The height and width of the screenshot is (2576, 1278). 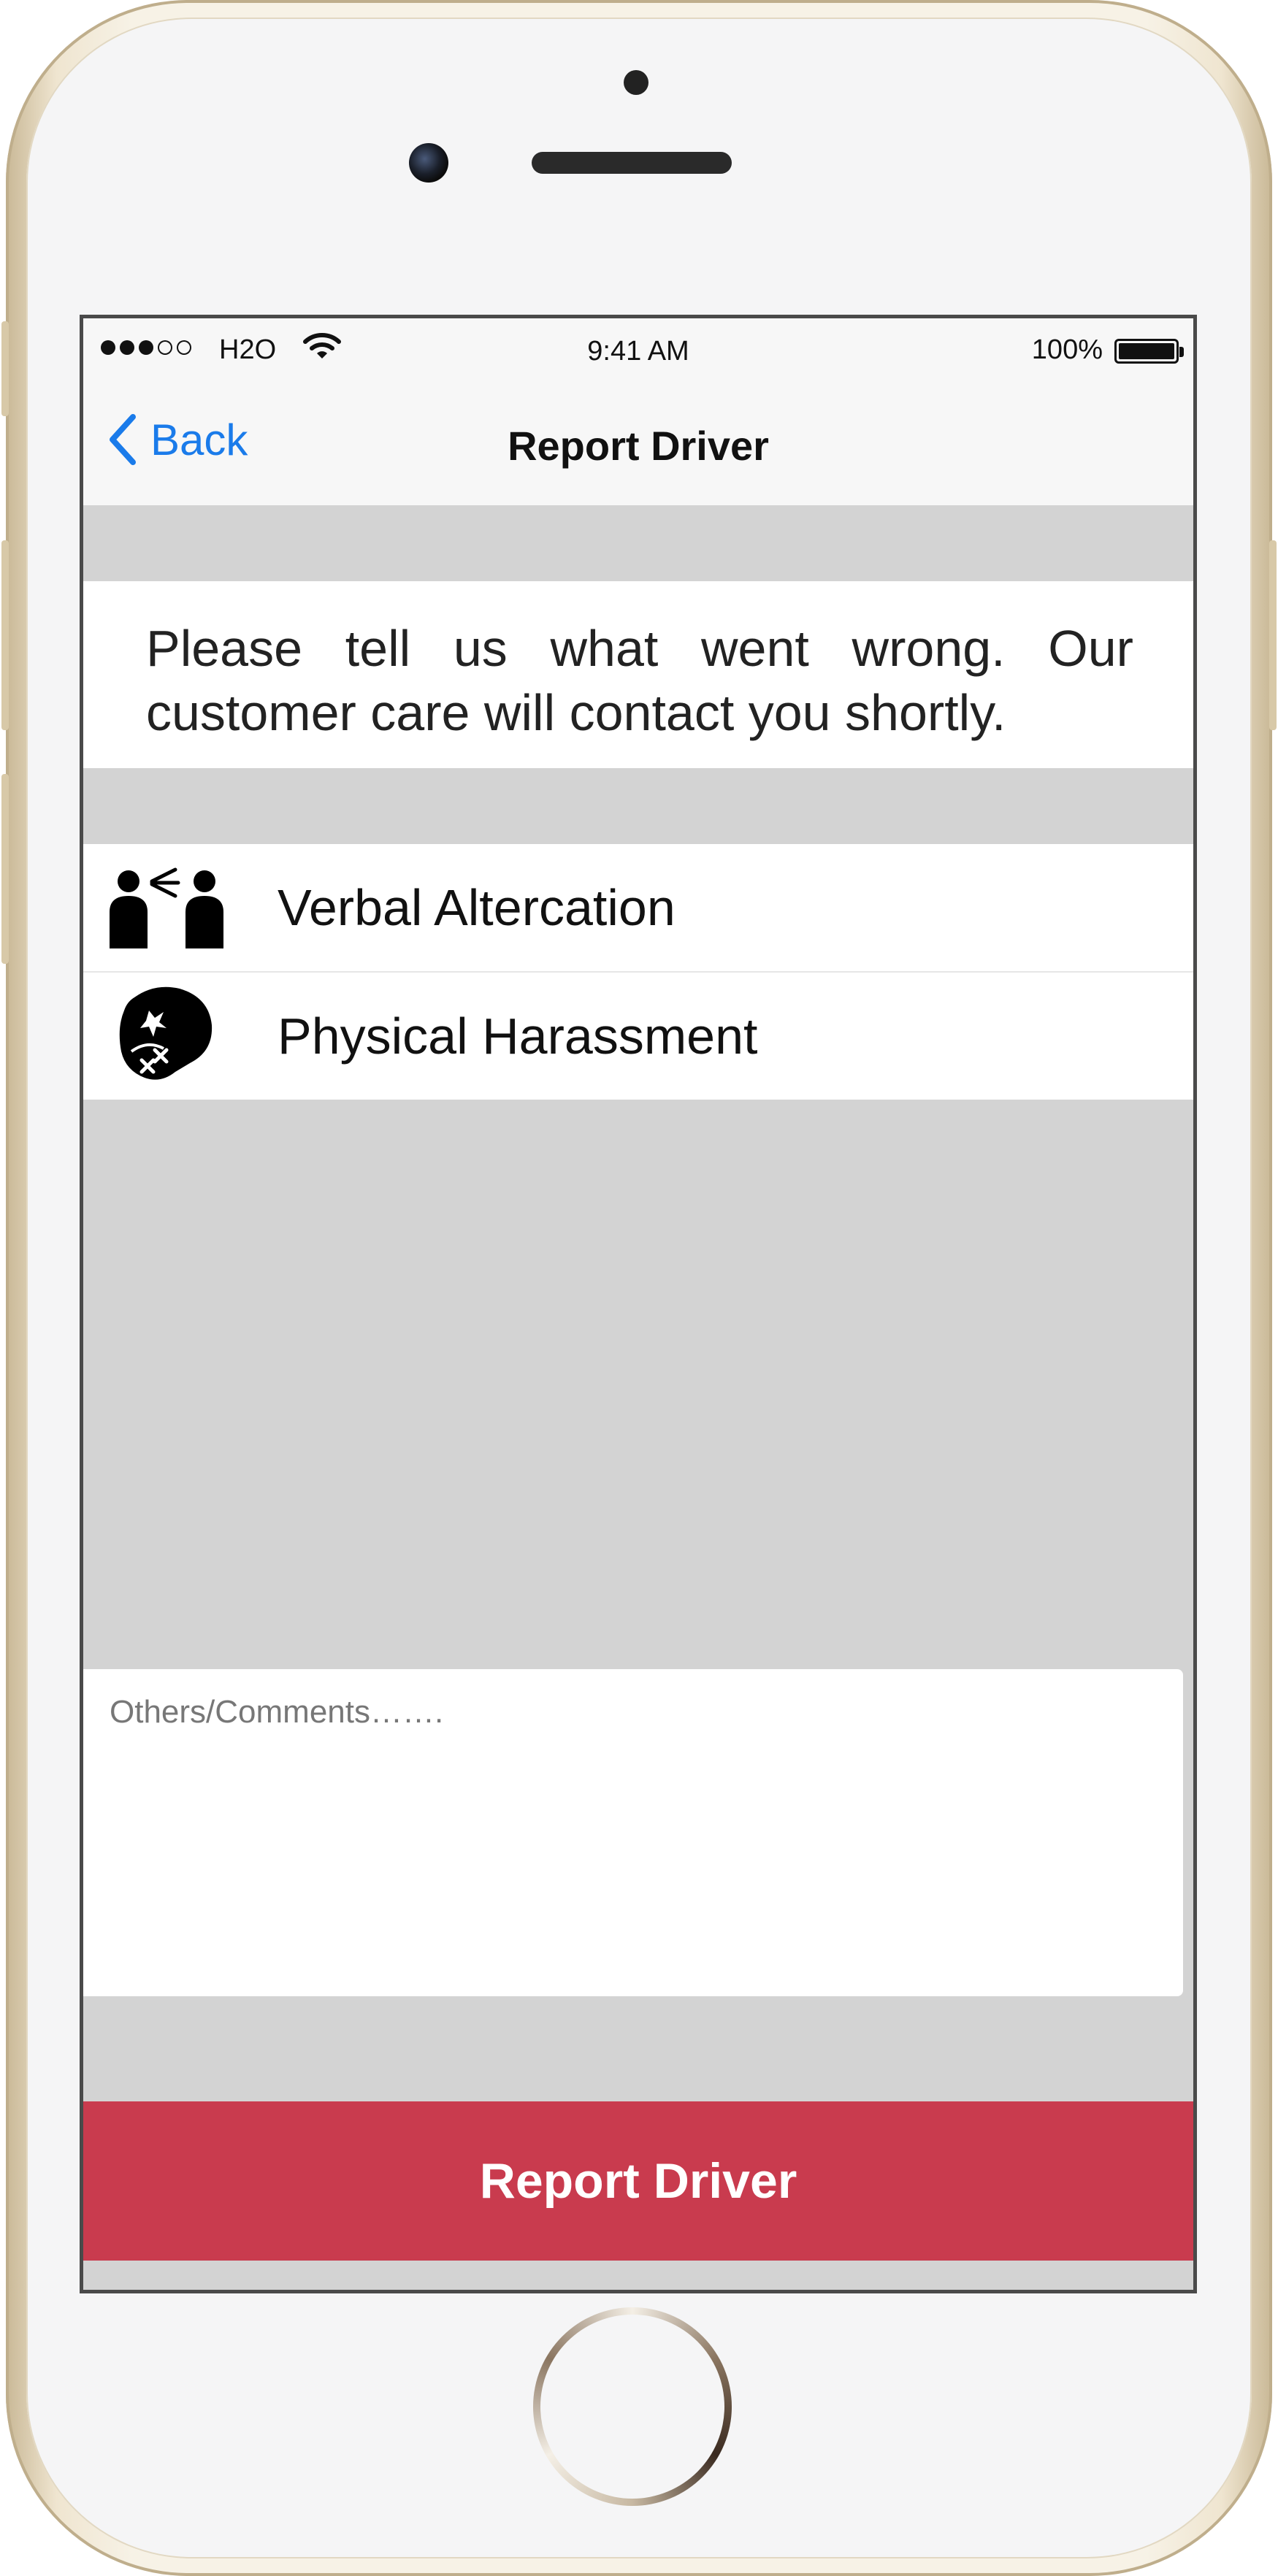 I want to click on home-button, so click(x=633, y=2406).